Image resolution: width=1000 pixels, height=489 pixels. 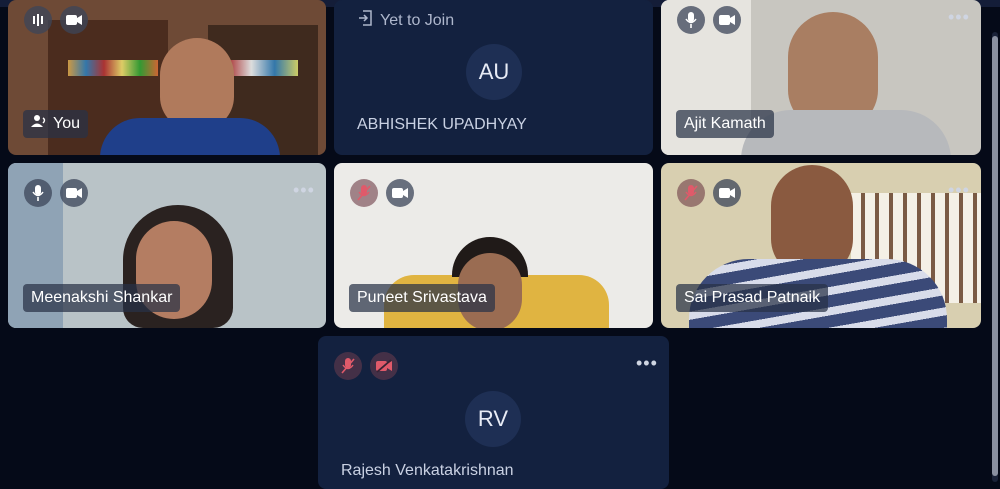 I want to click on participant-name-tag: Ajit Kamath, so click(x=725, y=124).